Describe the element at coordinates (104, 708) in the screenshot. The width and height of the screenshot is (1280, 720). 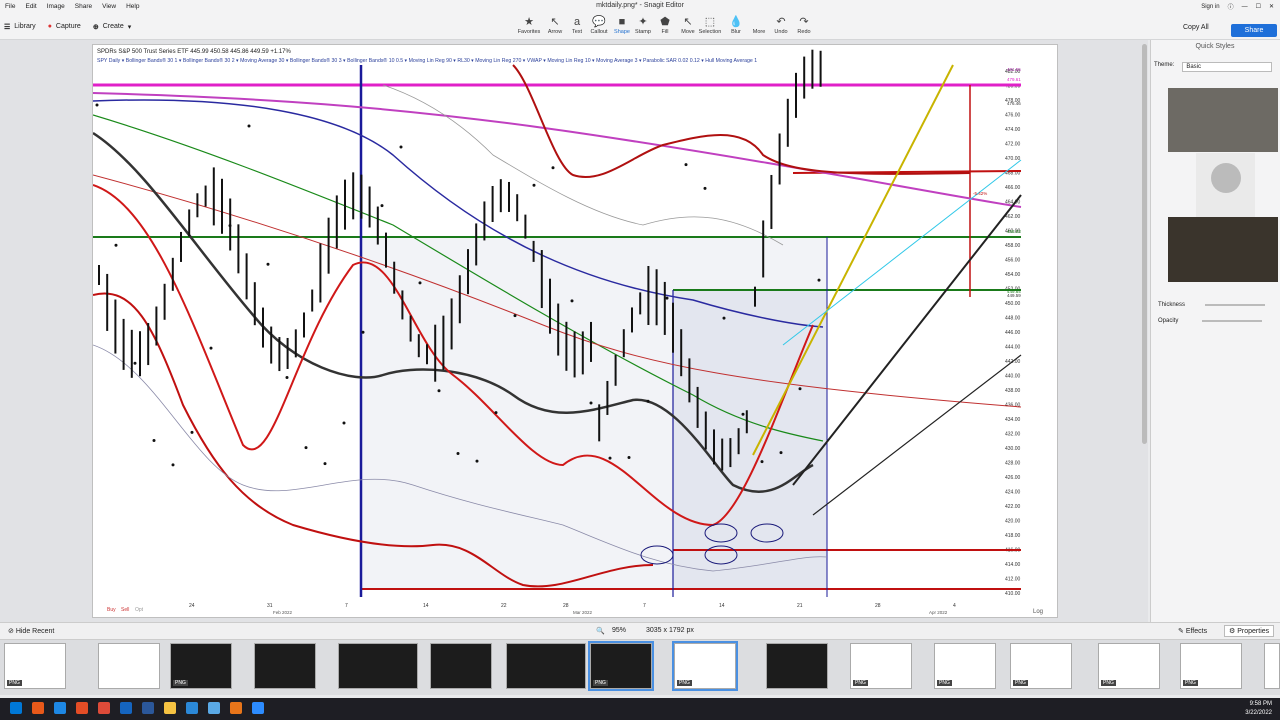
I see `chrome-icon` at that location.